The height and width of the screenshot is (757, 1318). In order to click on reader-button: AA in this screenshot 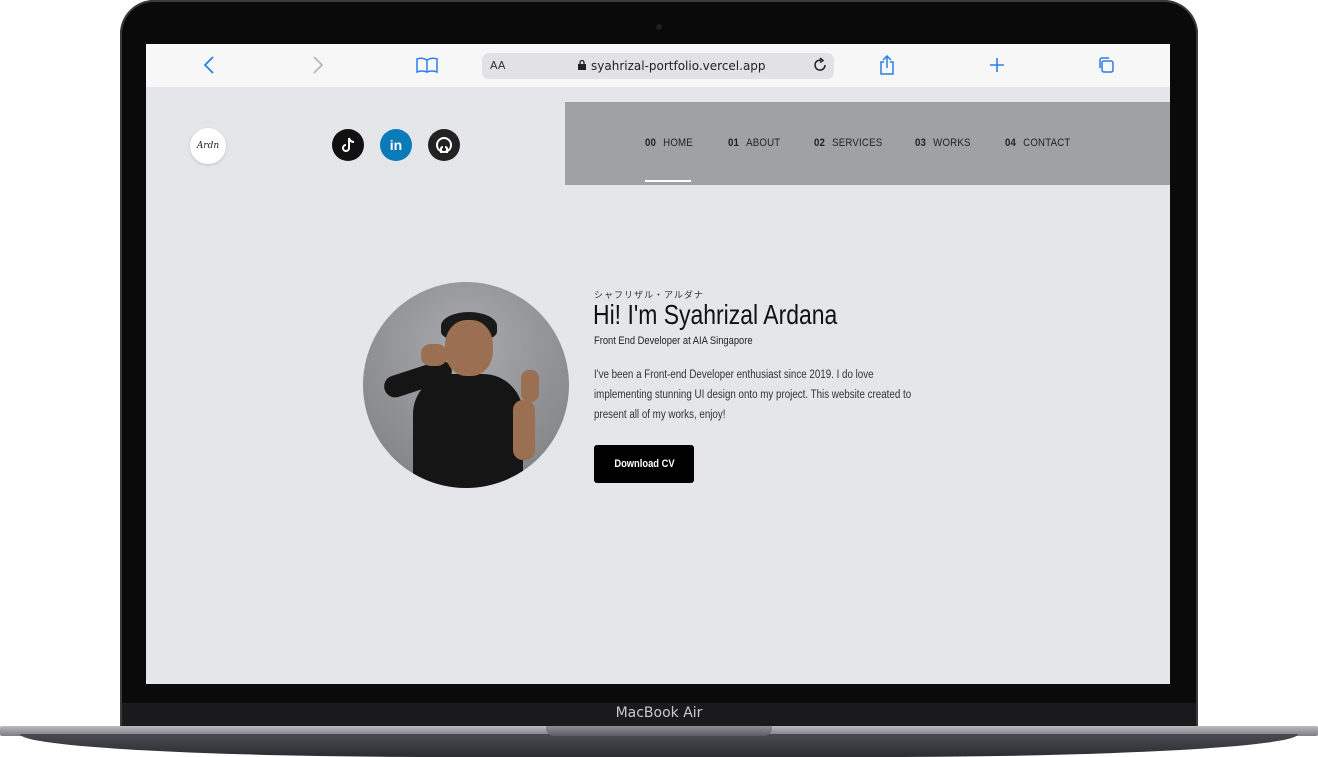, I will do `click(497, 65)`.